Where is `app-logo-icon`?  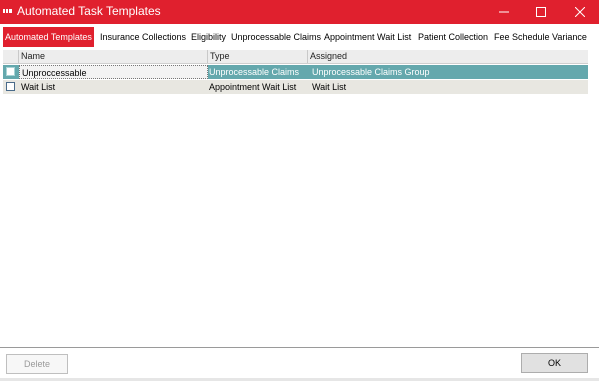
app-logo-icon is located at coordinates (8, 11).